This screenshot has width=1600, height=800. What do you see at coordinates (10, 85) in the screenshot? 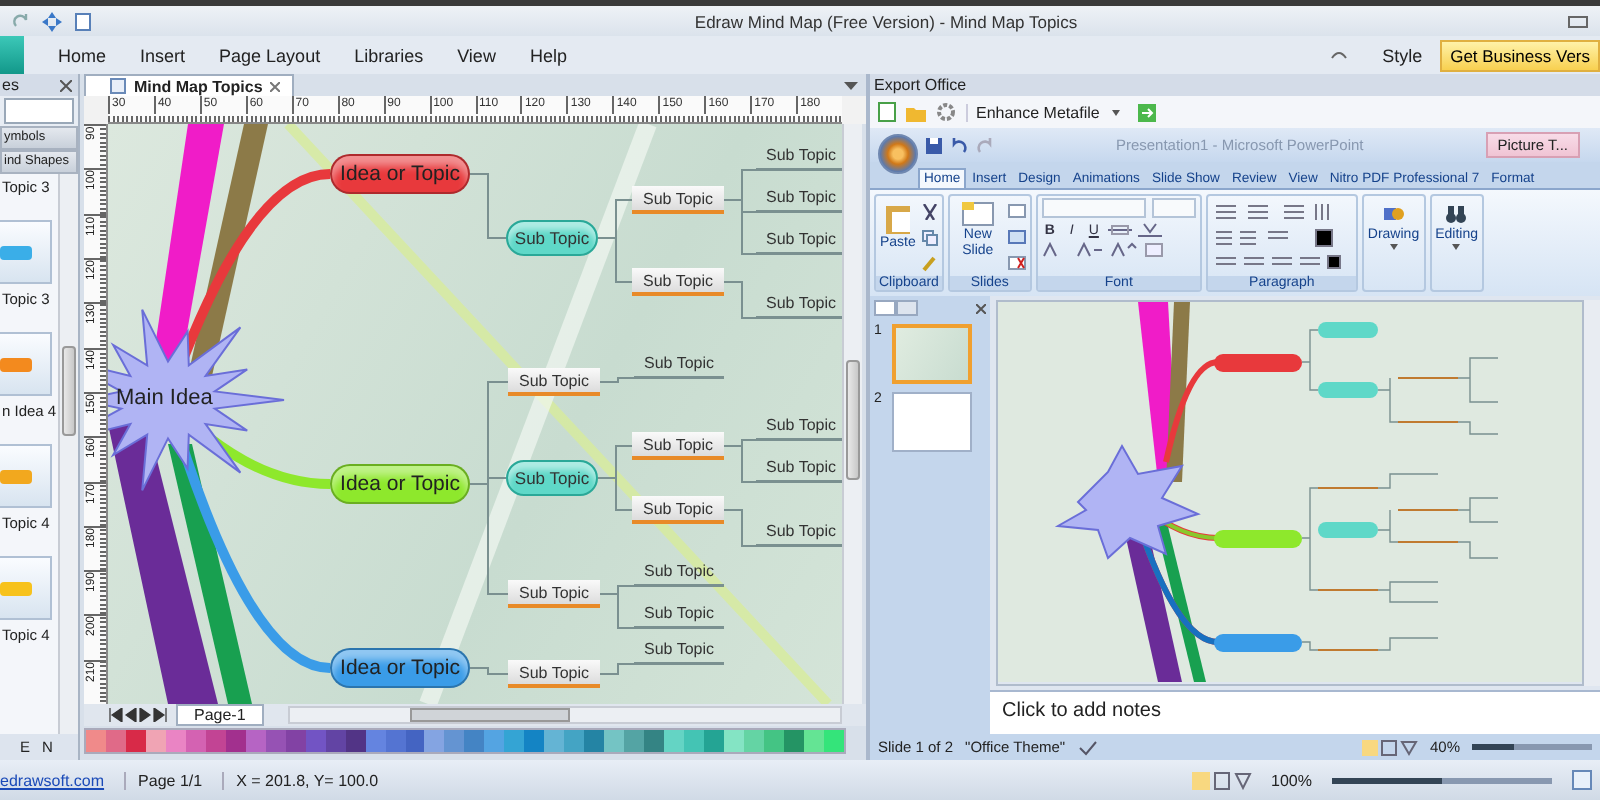
I see `panel-title: es` at bounding box center [10, 85].